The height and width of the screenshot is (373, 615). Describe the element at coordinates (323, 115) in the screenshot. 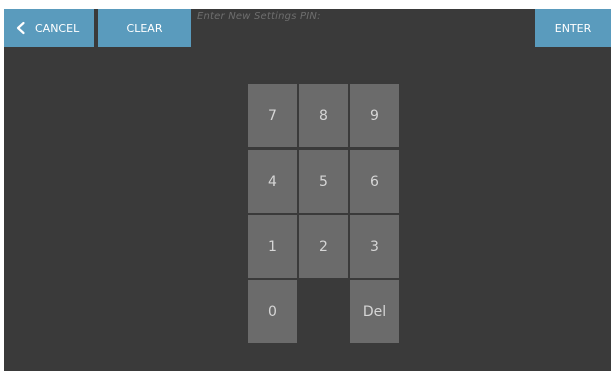

I see `key-8: 8` at that location.